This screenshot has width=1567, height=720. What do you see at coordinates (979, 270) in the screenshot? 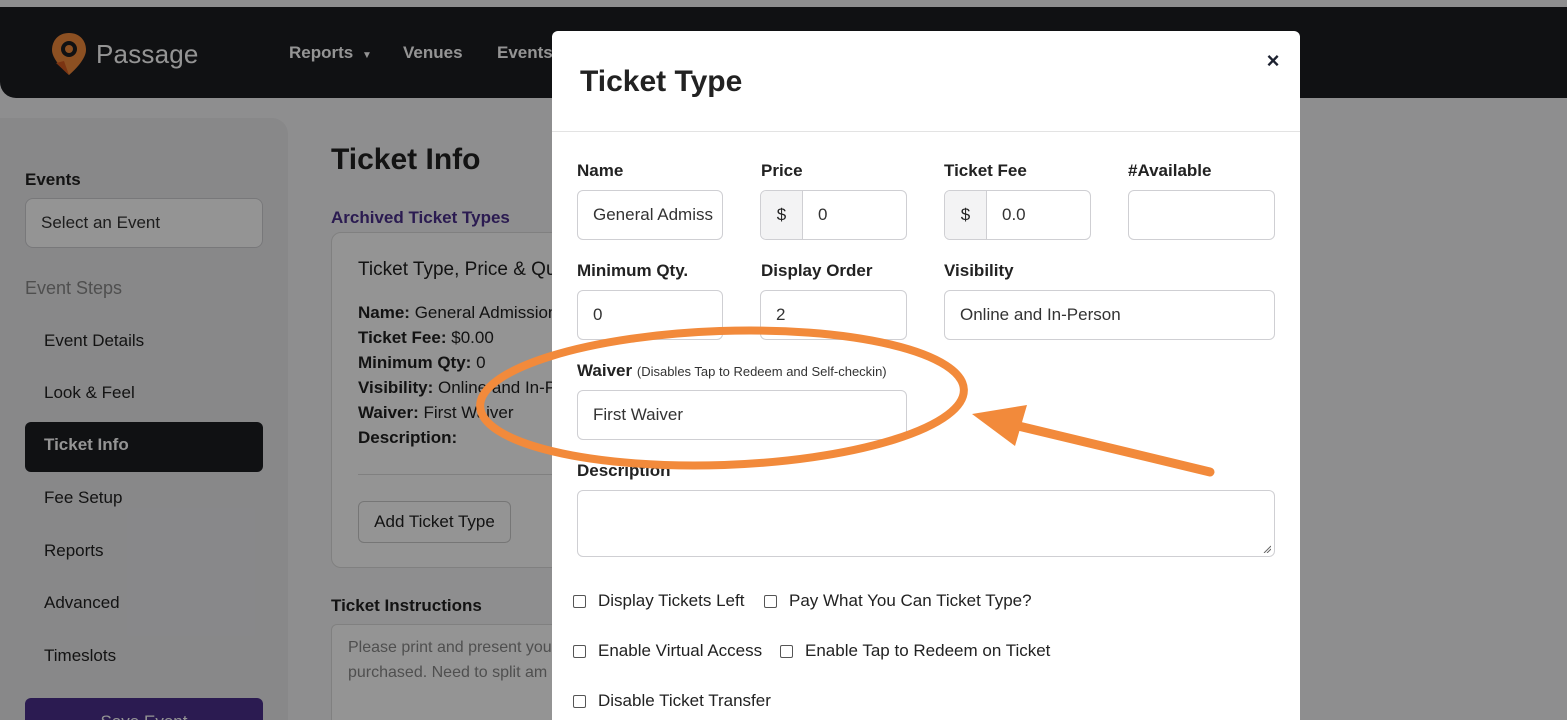
I see `visibility-label: Visibility` at bounding box center [979, 270].